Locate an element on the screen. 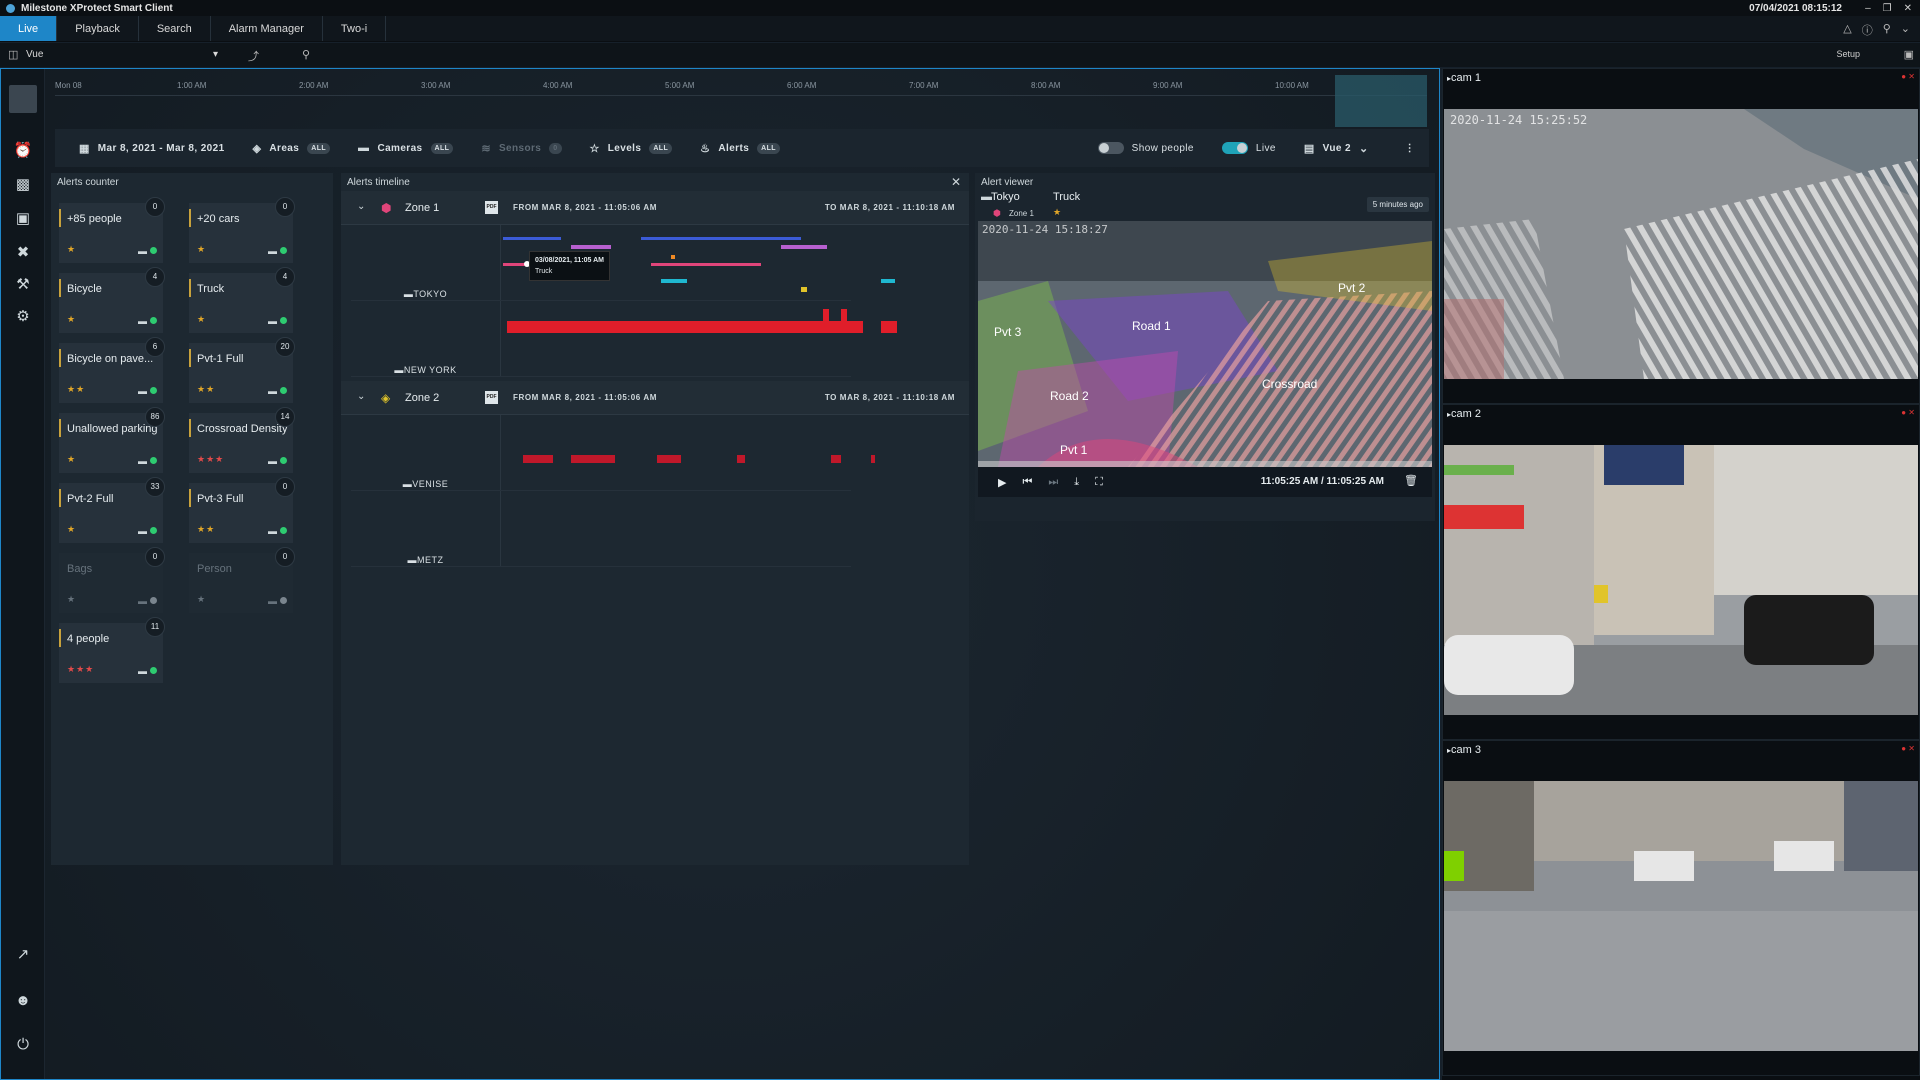 Image resolution: width=1920 pixels, height=1080 pixels. alert-card: 4 people 11 ★★★ ▬ is located at coordinates (112, 650).